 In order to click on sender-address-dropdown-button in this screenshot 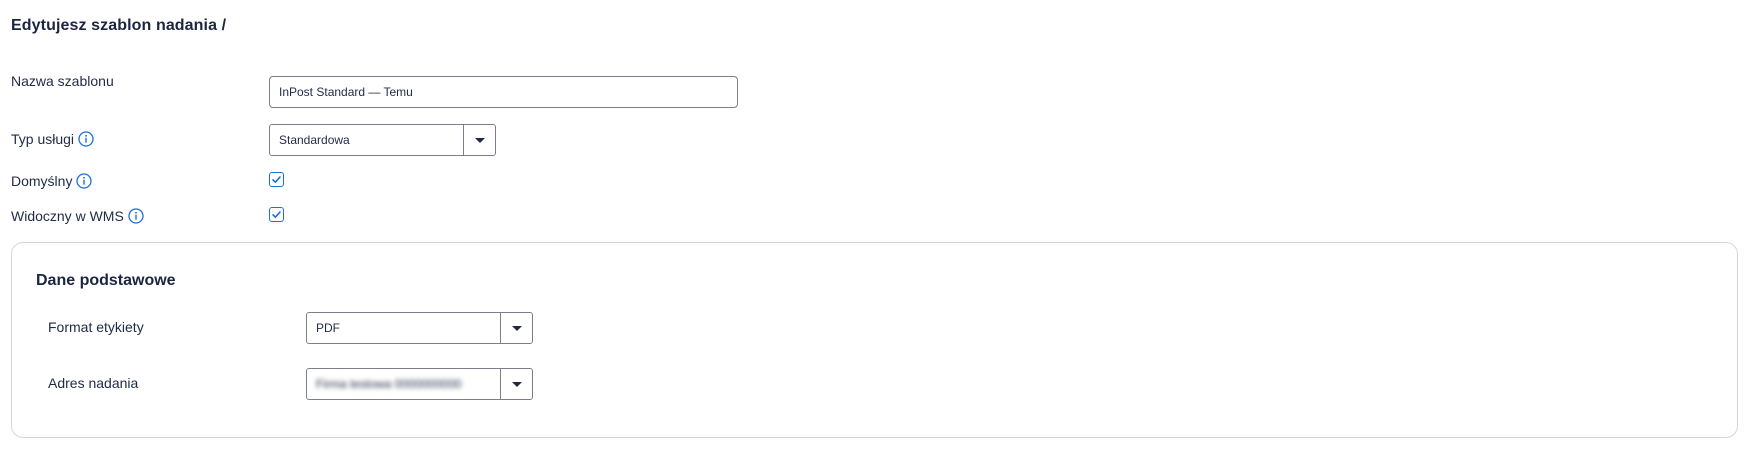, I will do `click(516, 384)`.